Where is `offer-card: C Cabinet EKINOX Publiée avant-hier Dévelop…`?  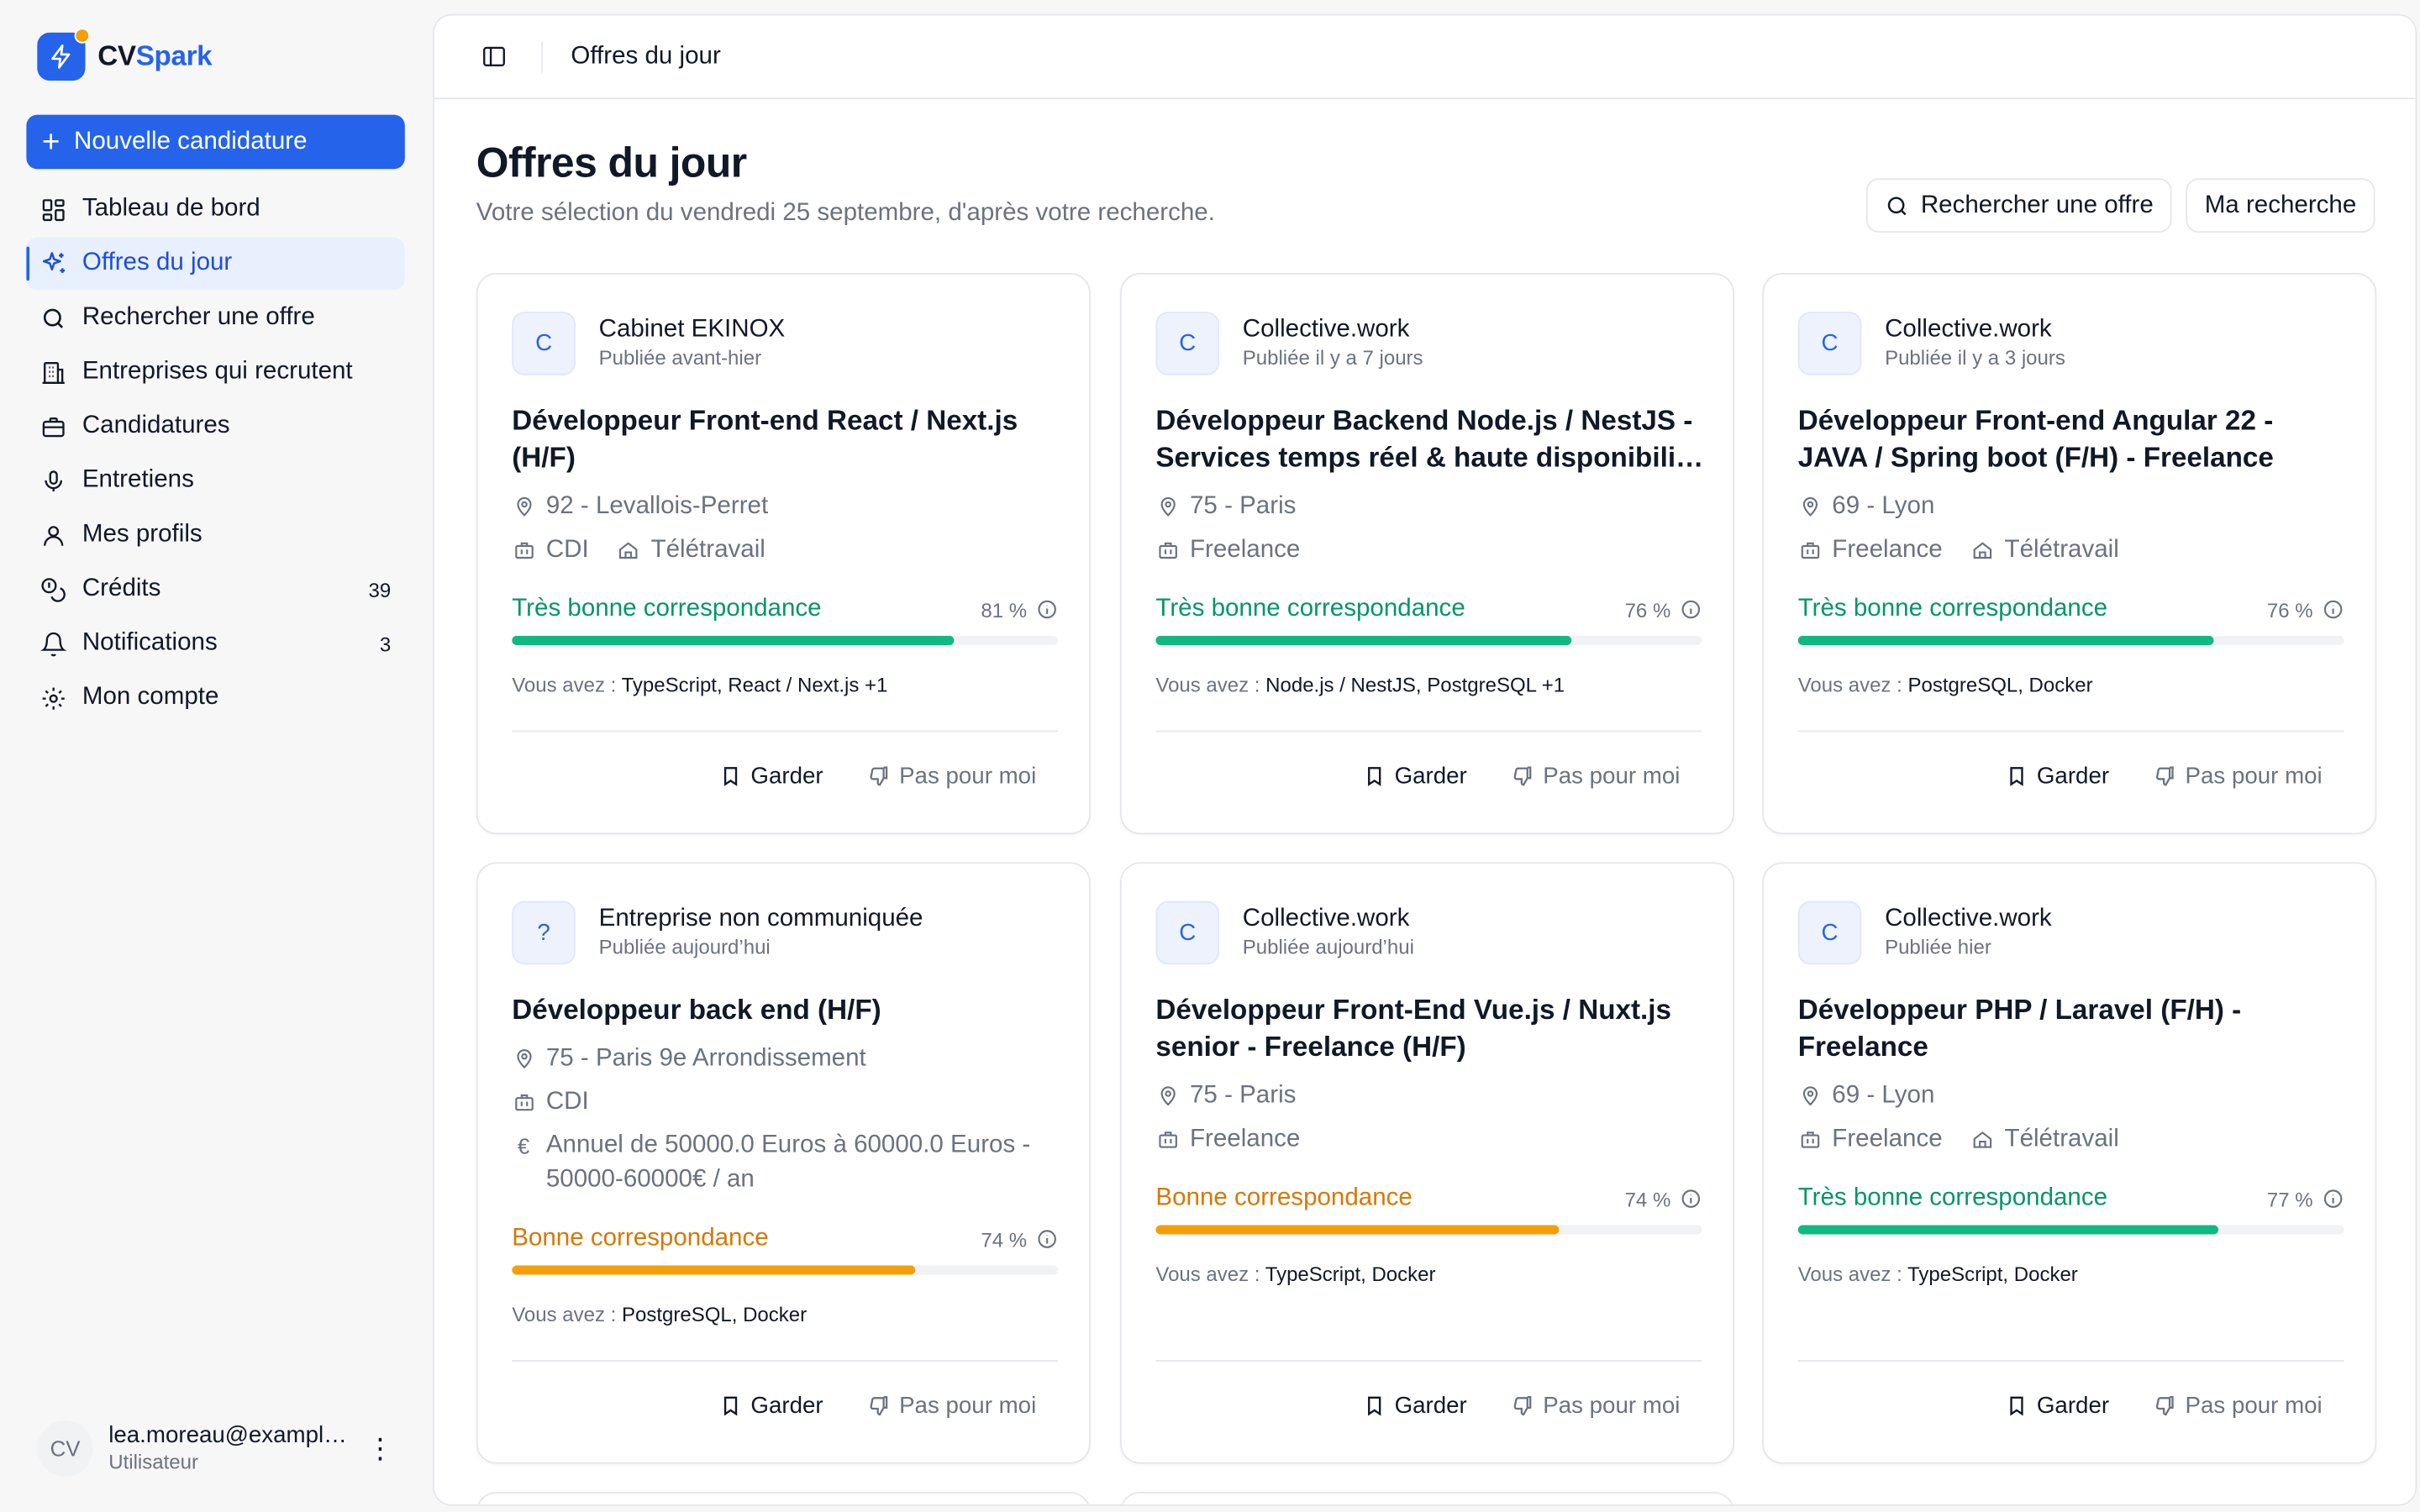
offer-card: C Cabinet EKINOX Publiée avant-hier Dévelop… is located at coordinates (783, 553).